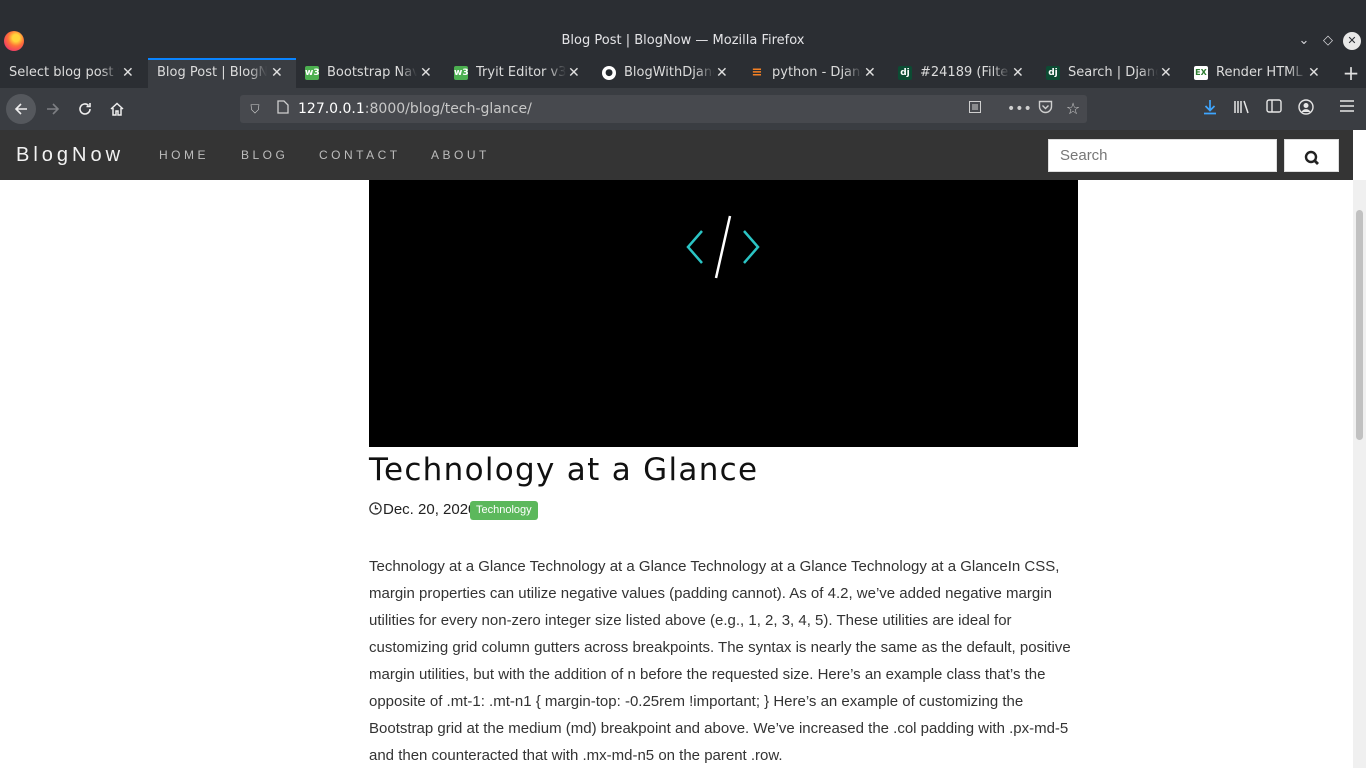 This screenshot has height=769, width=1366. What do you see at coordinates (255, 109) in the screenshot?
I see `shield-icon: ⛉` at bounding box center [255, 109].